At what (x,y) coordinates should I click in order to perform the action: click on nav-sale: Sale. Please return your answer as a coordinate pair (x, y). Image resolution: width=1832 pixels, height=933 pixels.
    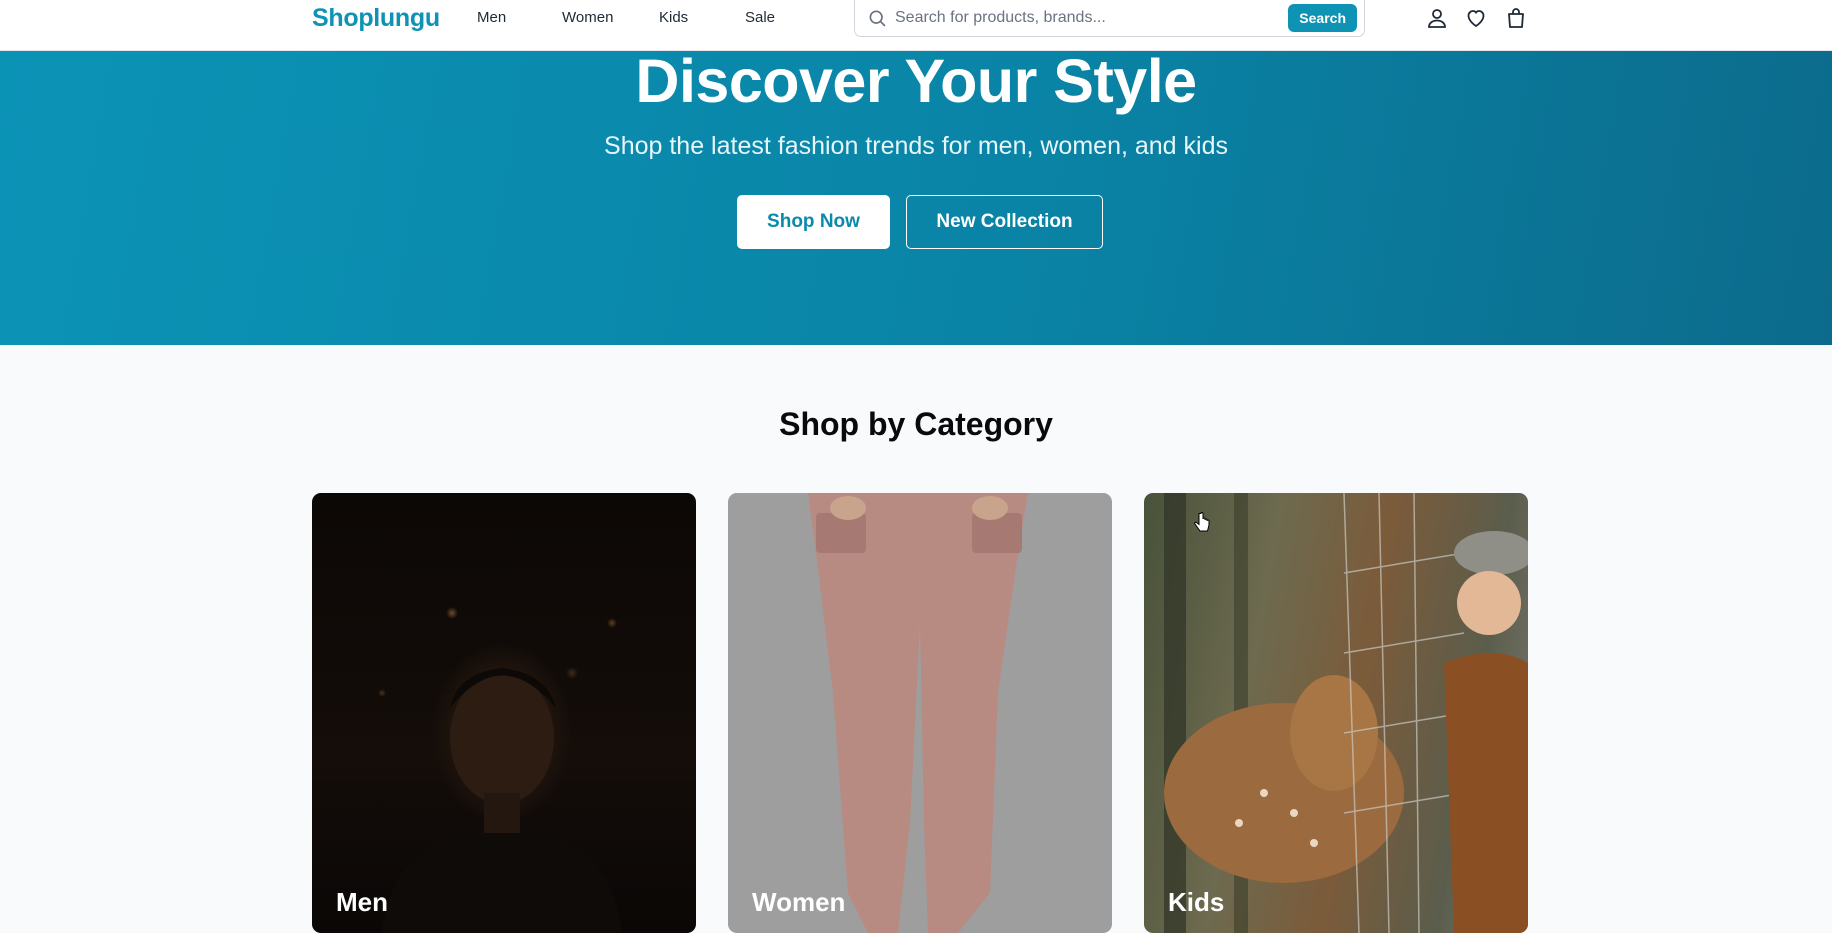
    Looking at the image, I should click on (765, 17).